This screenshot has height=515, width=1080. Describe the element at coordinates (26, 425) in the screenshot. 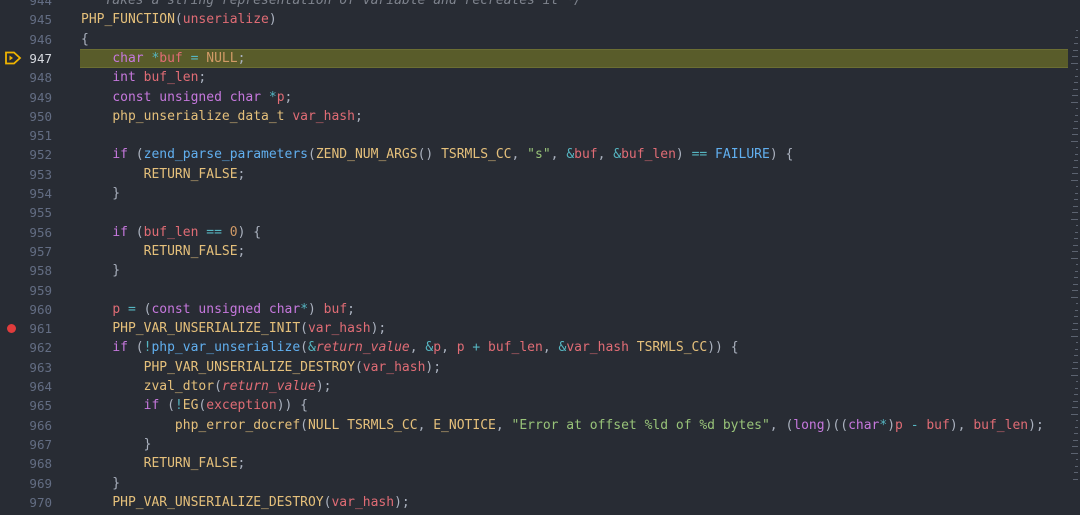

I see `line-number: 966` at that location.